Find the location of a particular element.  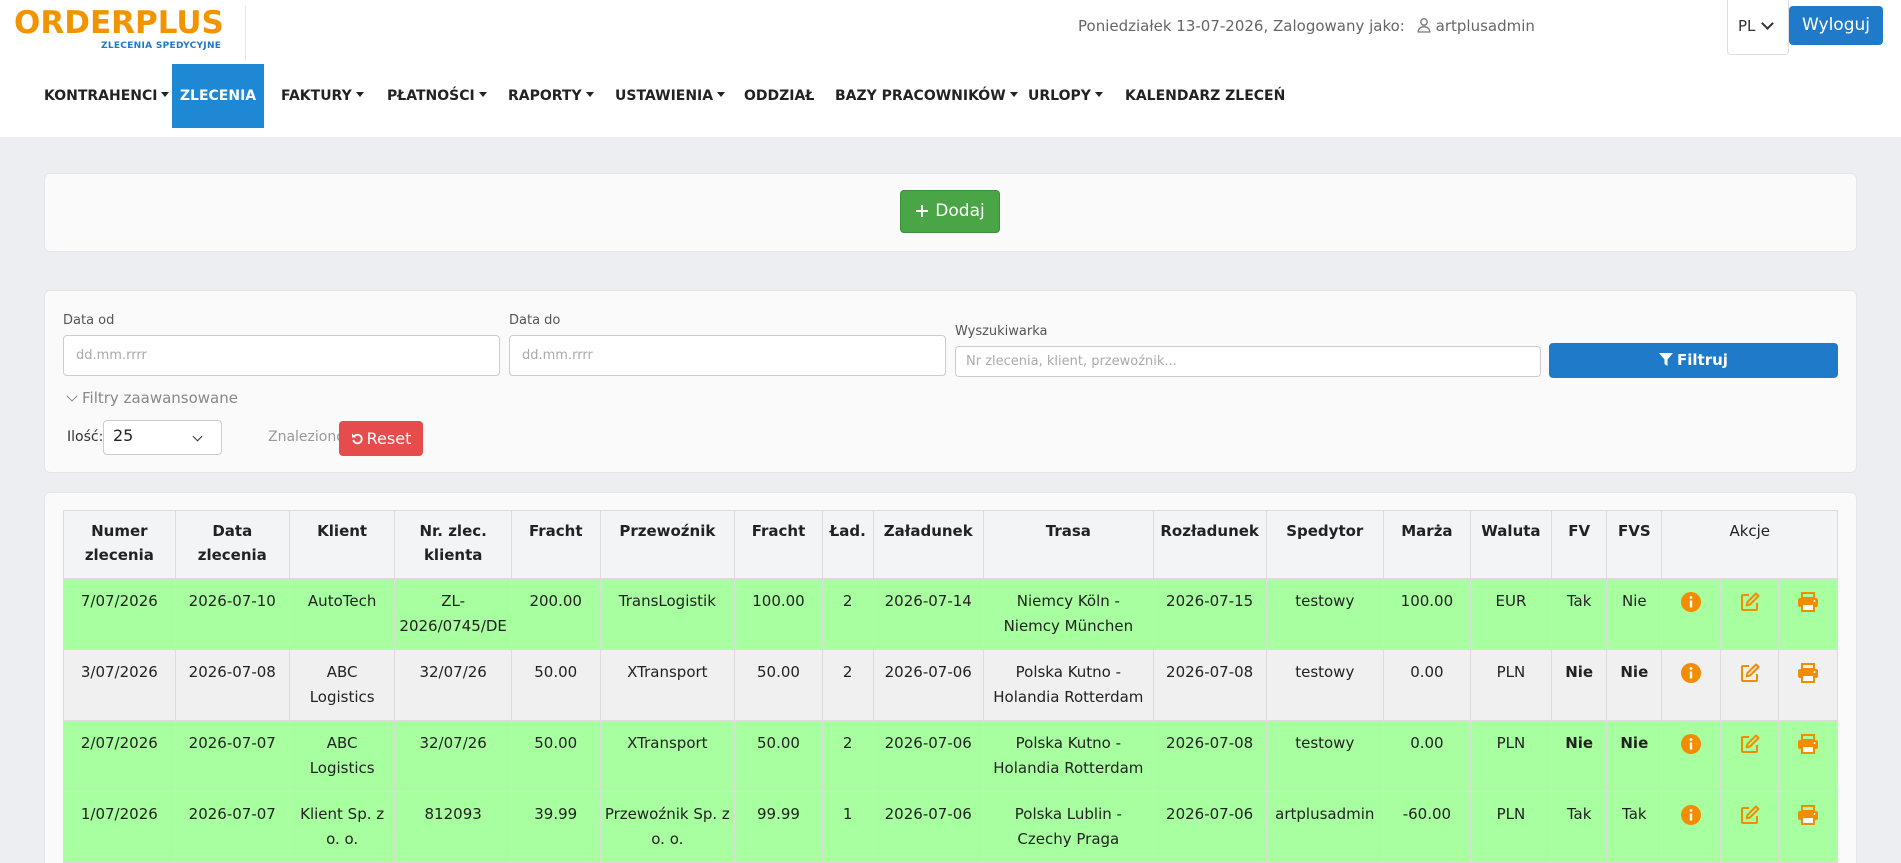

date-from-input: dd.mm.rrrr is located at coordinates (281, 355).